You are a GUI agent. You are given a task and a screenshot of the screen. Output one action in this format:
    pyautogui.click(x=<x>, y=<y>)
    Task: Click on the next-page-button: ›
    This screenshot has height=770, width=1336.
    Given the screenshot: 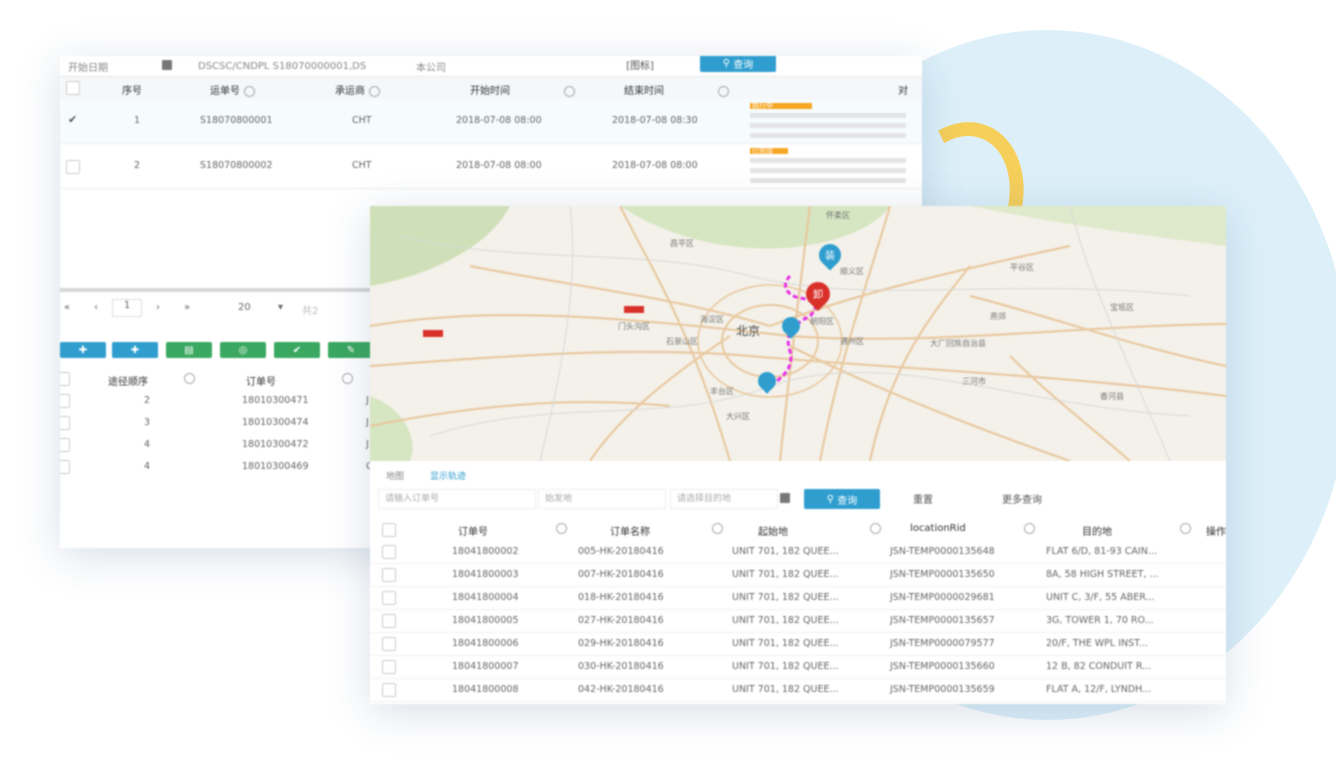 What is the action you would take?
    pyautogui.click(x=158, y=307)
    